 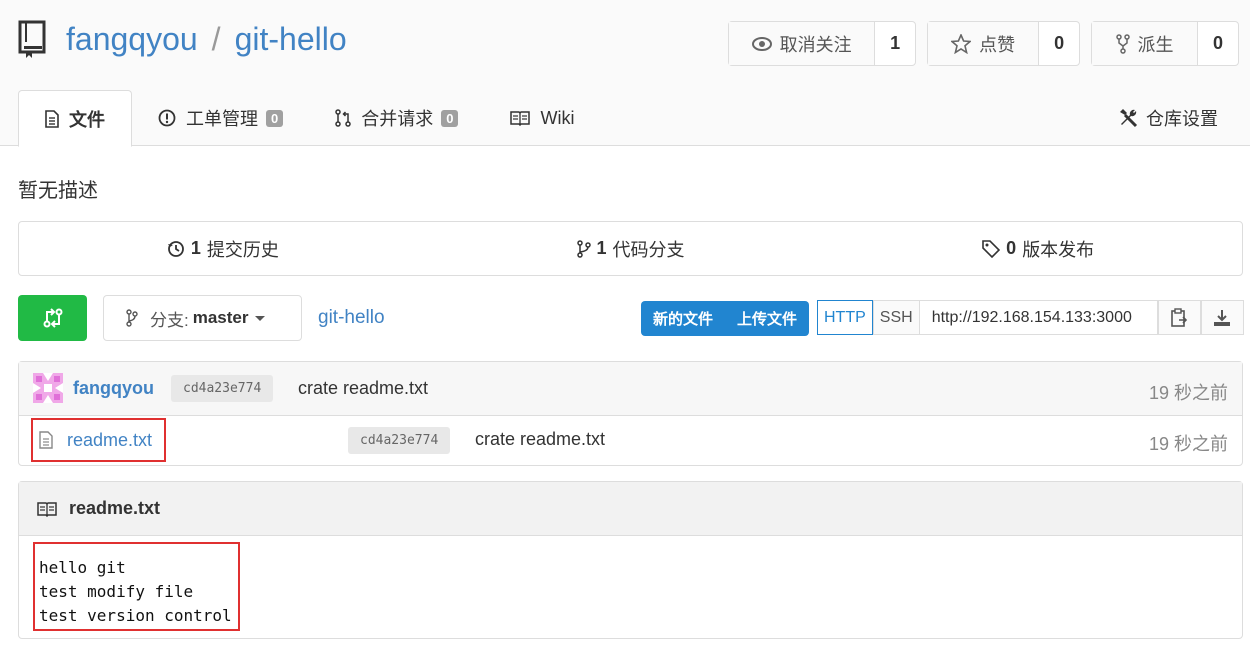 I want to click on breadcrumb: git-hello, so click(x=351, y=318).